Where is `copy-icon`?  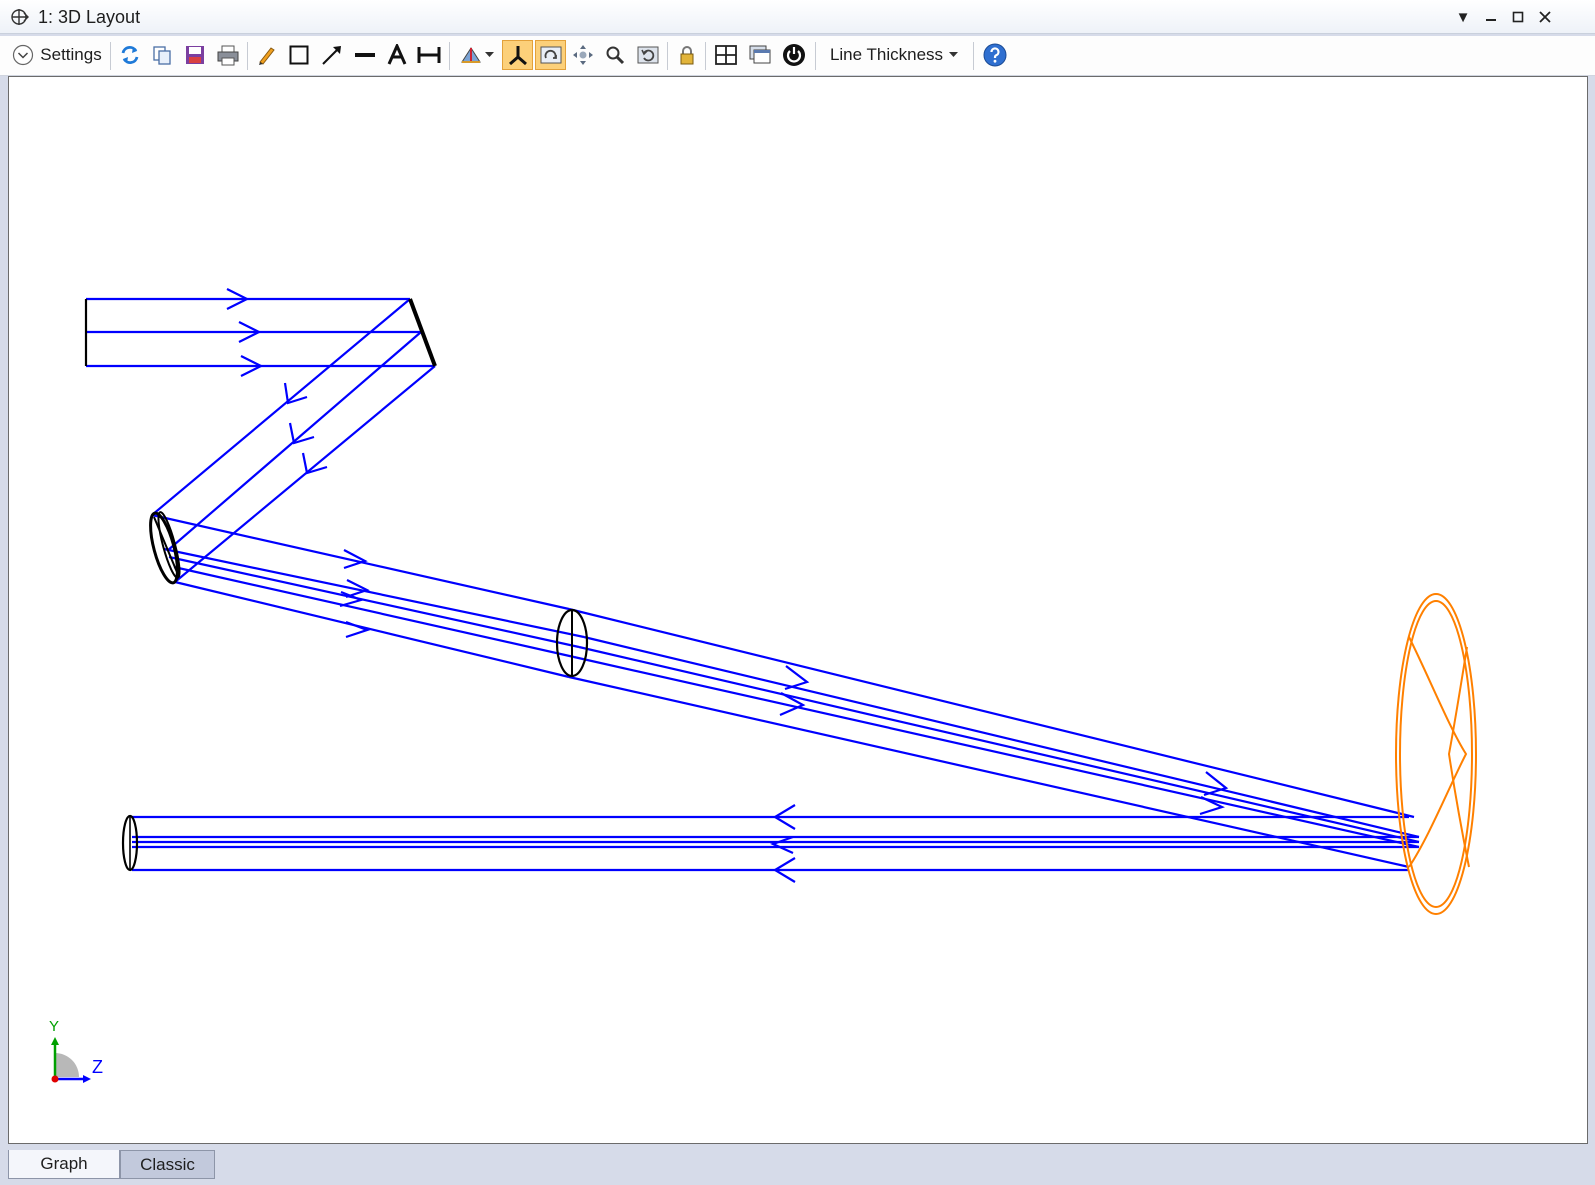
copy-icon is located at coordinates (162, 55).